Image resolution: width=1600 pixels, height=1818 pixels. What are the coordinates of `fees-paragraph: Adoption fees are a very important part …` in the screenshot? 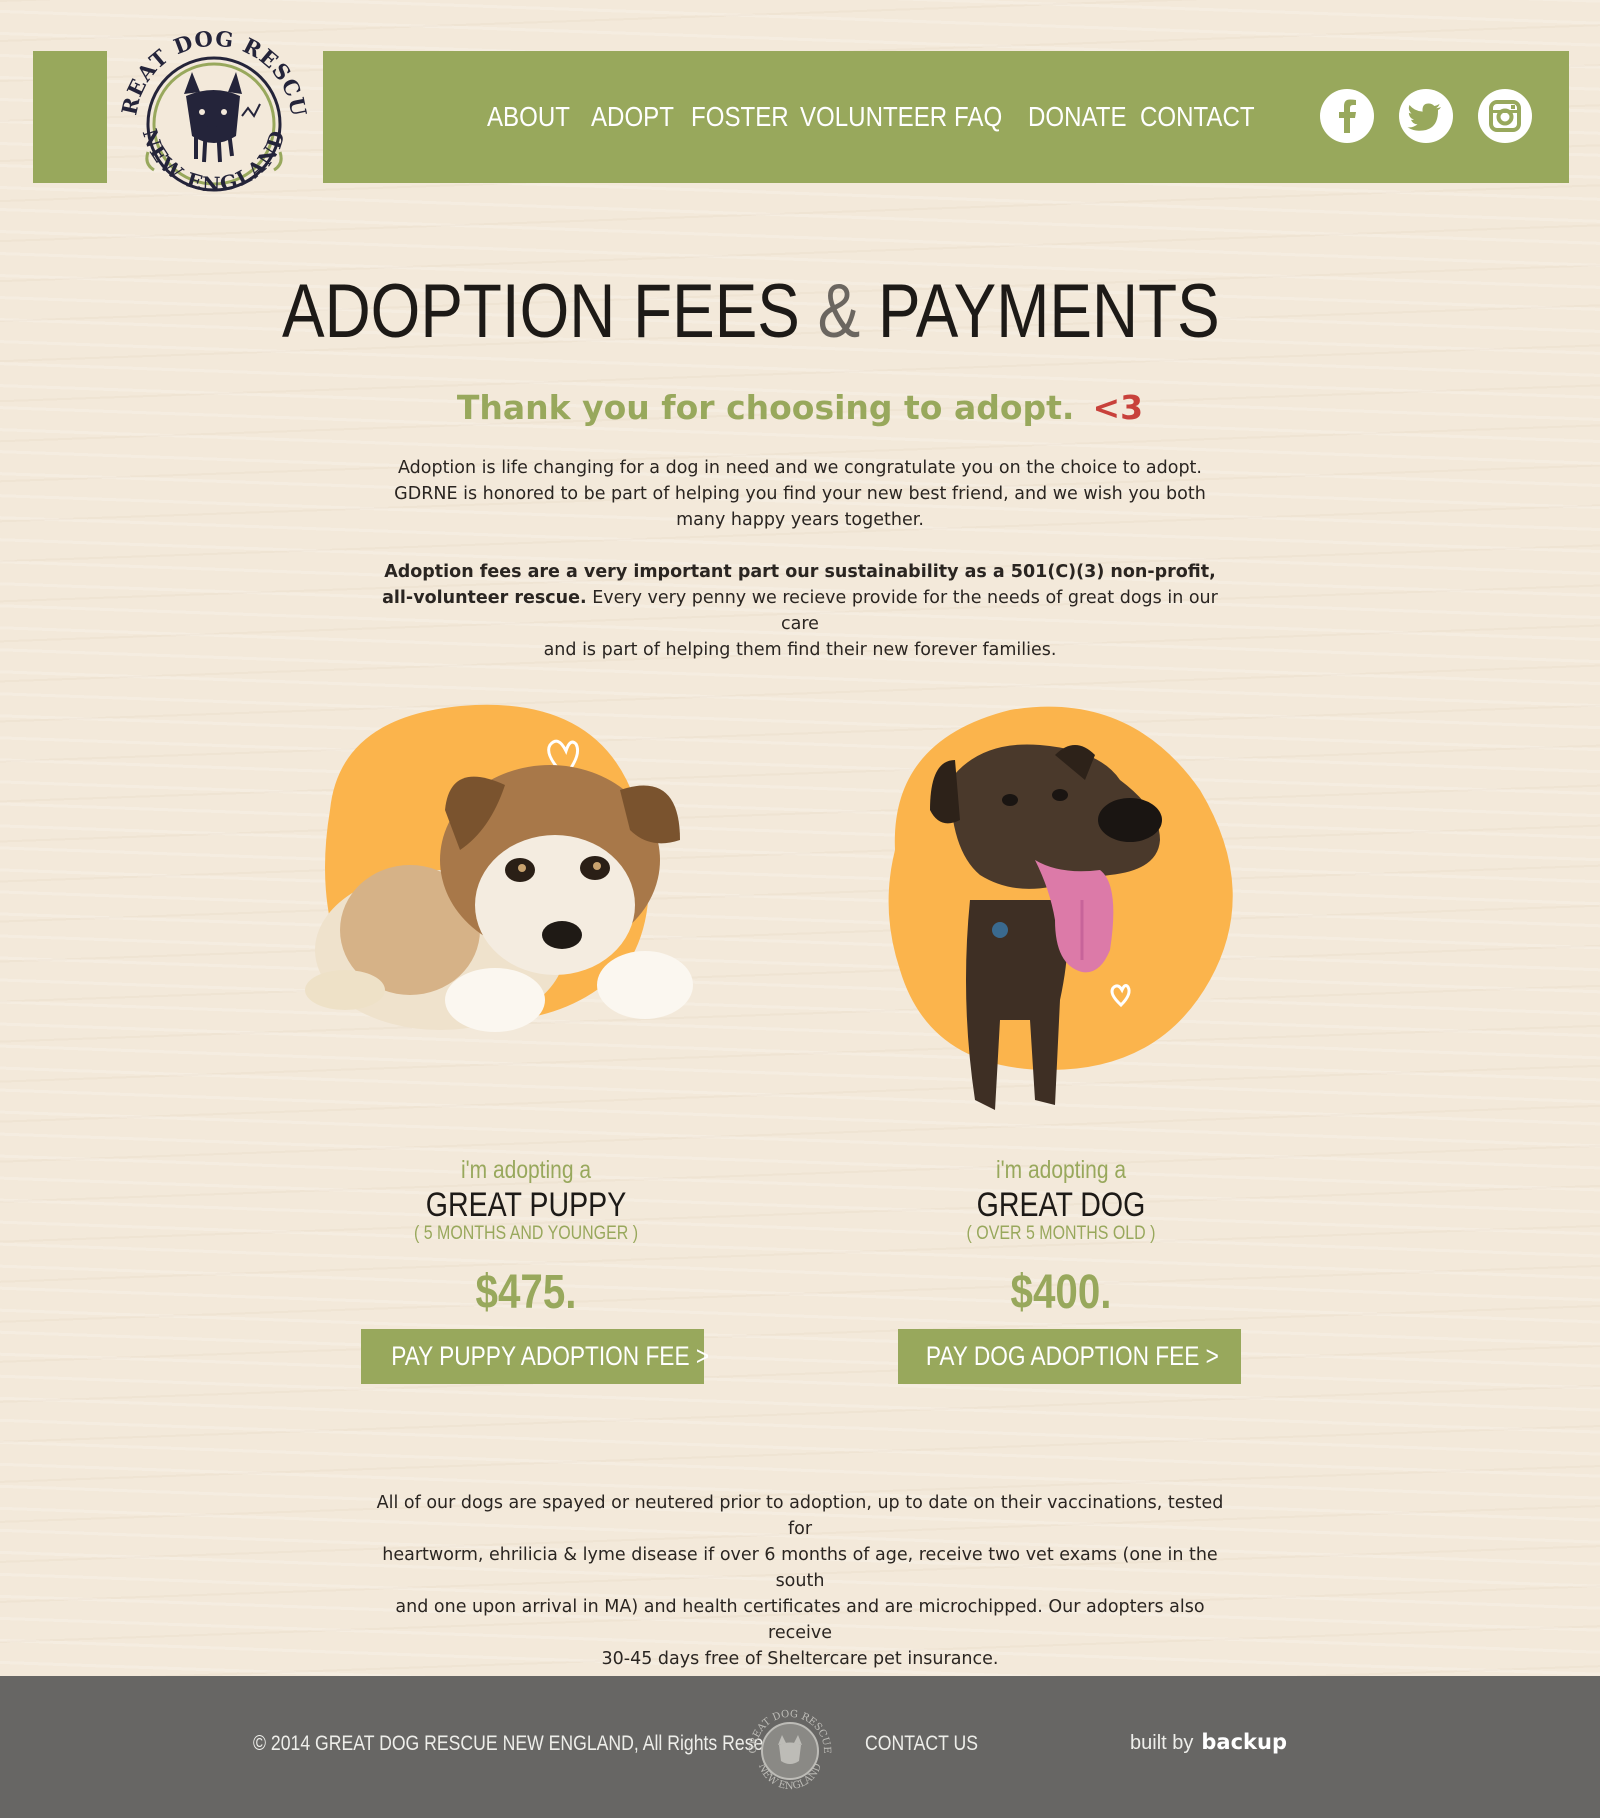 It's located at (800, 611).